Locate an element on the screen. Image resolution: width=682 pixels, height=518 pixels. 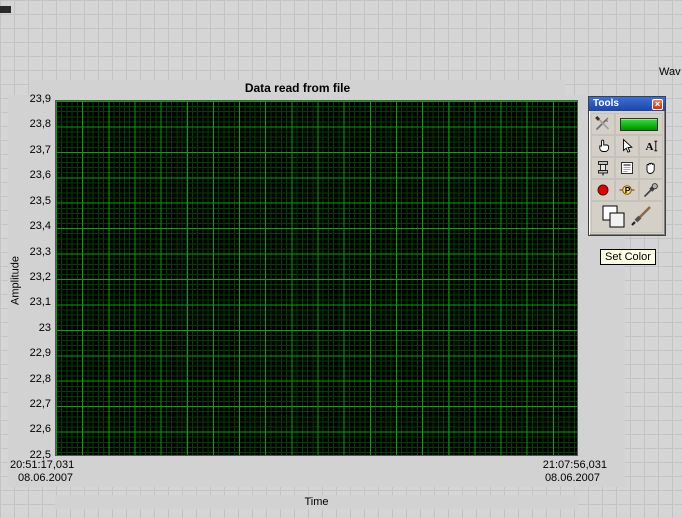
tool-operate-value is located at coordinates (603, 146).